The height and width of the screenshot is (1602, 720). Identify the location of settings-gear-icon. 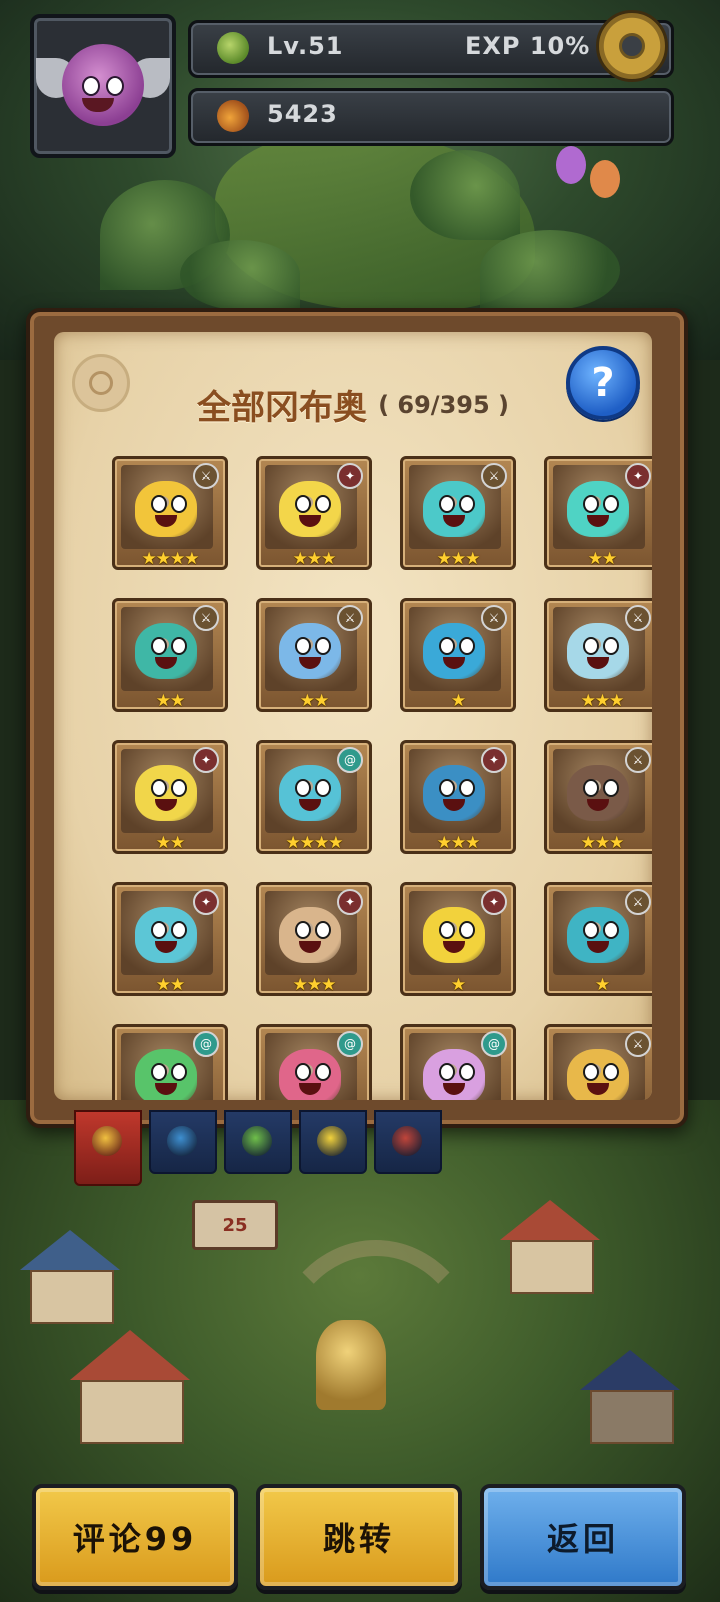
(632, 46).